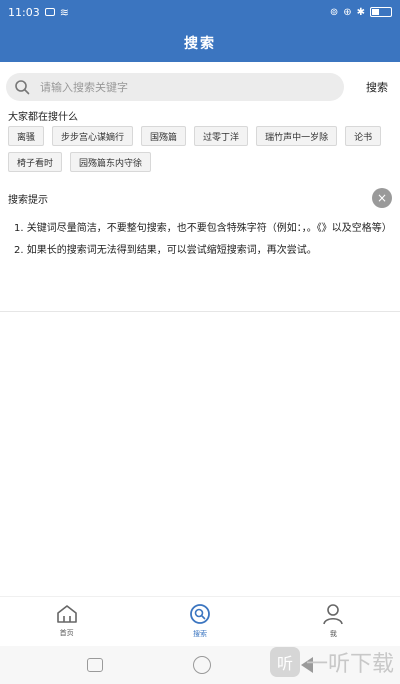 The height and width of the screenshot is (684, 400). What do you see at coordinates (284, 662) in the screenshot?
I see `watermark-logo: 听` at bounding box center [284, 662].